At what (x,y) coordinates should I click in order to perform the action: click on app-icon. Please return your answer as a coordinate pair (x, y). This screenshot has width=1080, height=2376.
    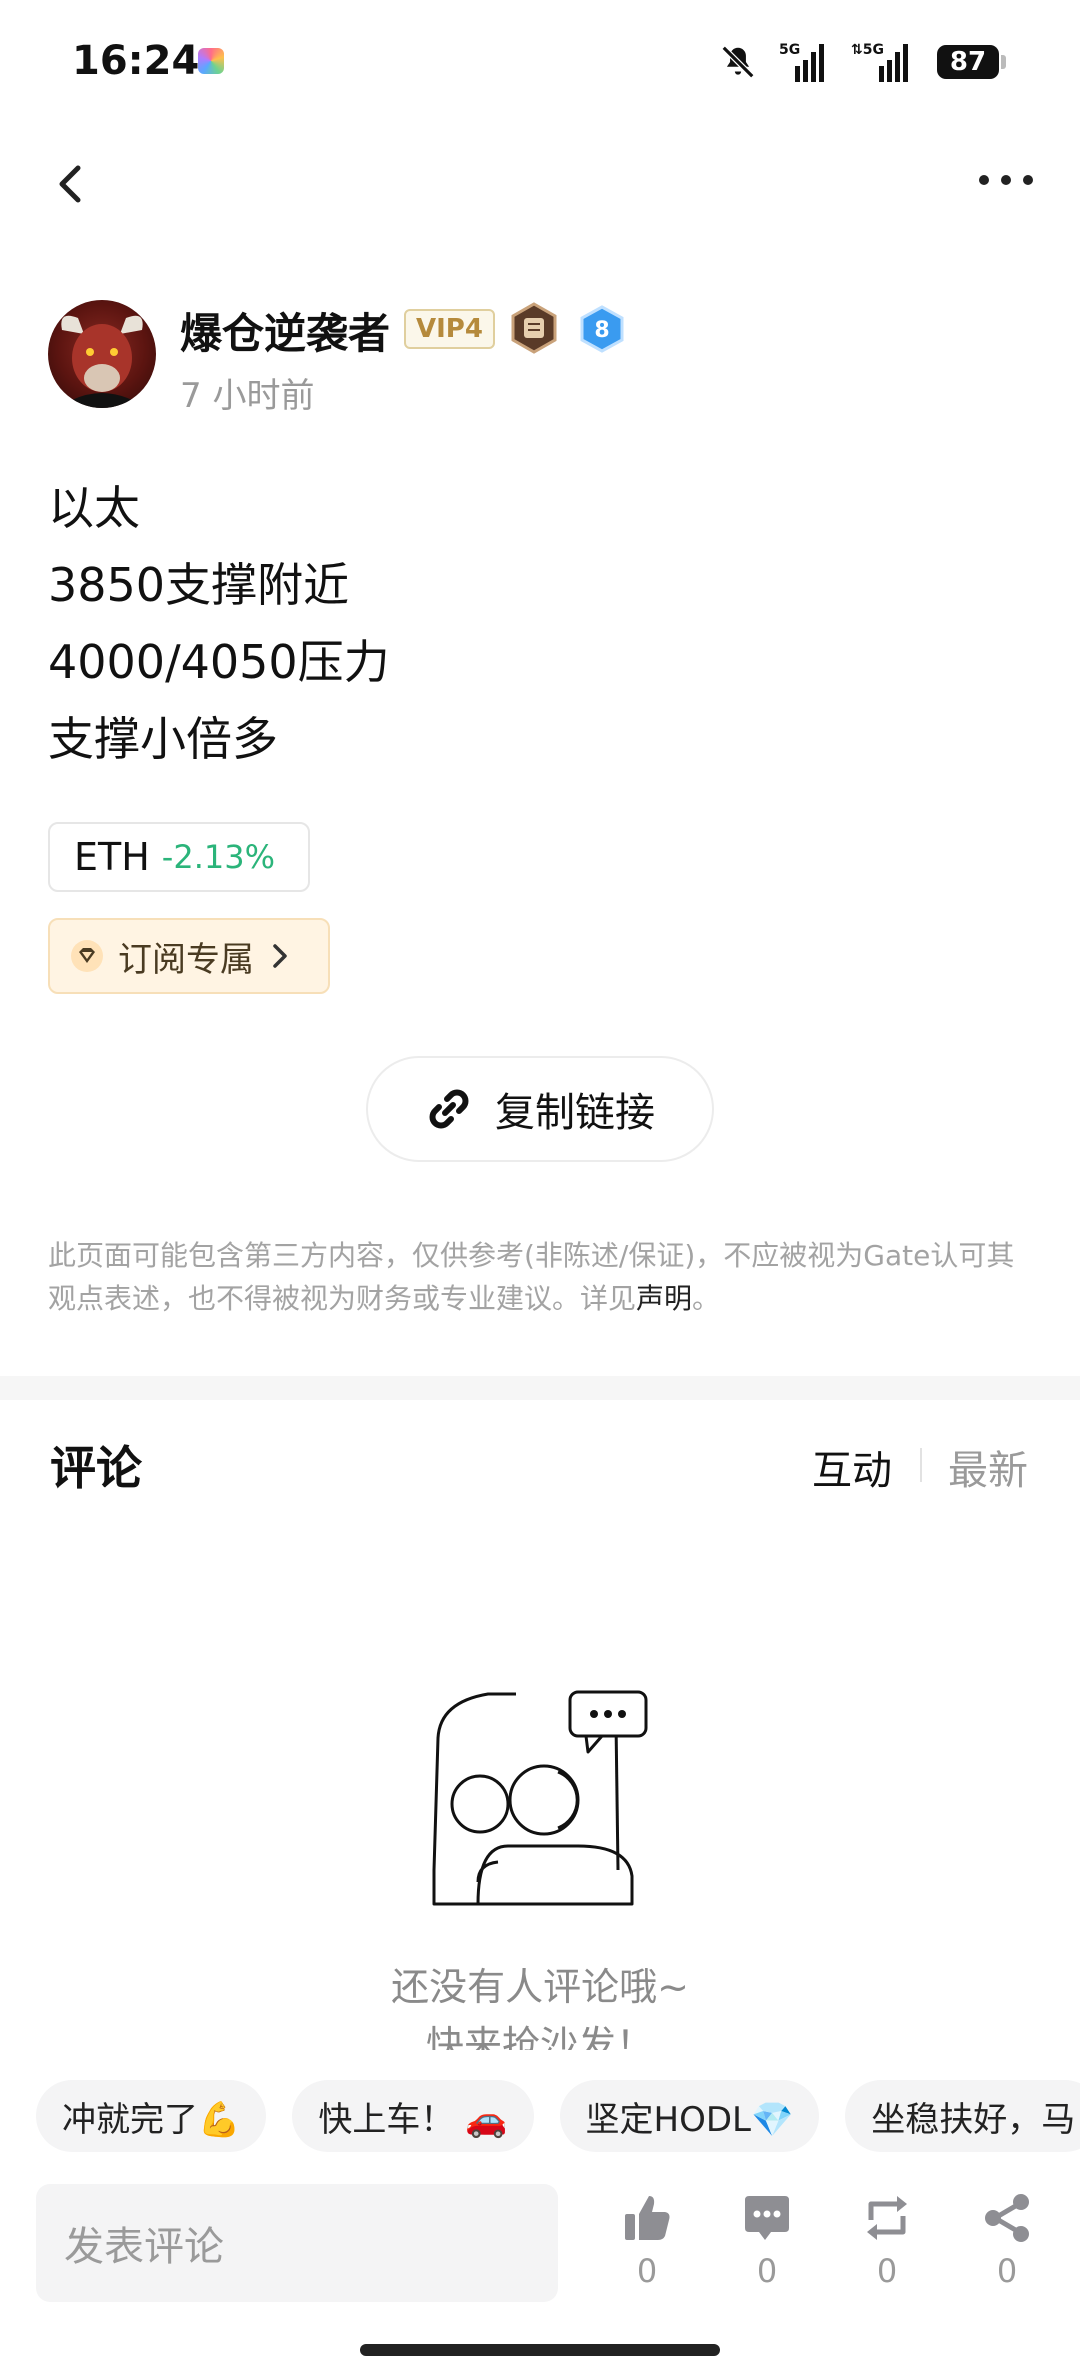
    Looking at the image, I should click on (211, 61).